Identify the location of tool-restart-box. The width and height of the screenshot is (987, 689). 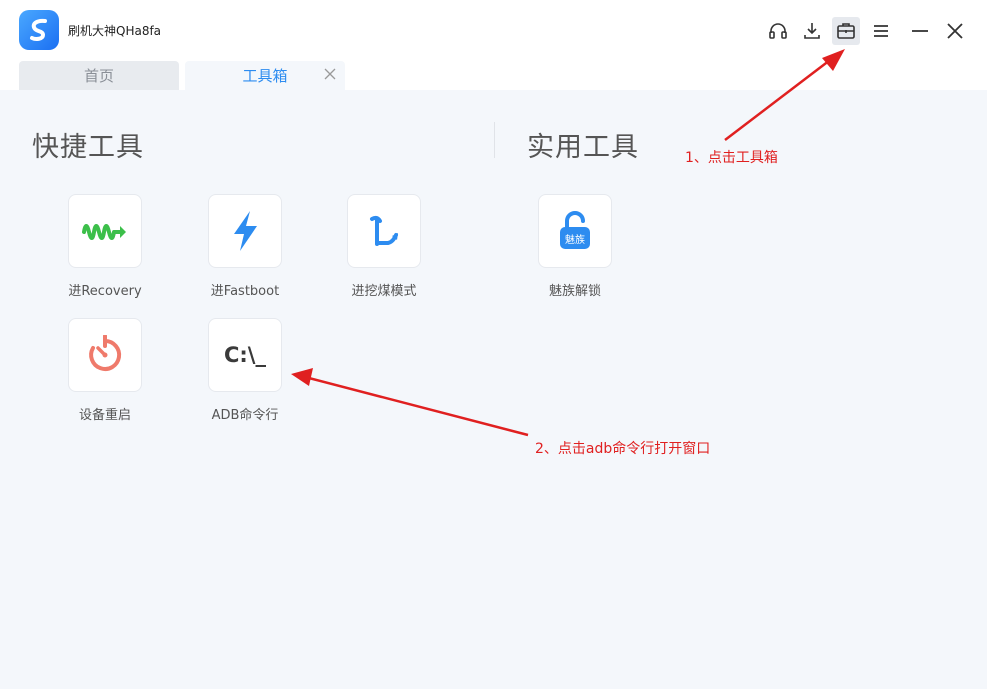
(105, 355).